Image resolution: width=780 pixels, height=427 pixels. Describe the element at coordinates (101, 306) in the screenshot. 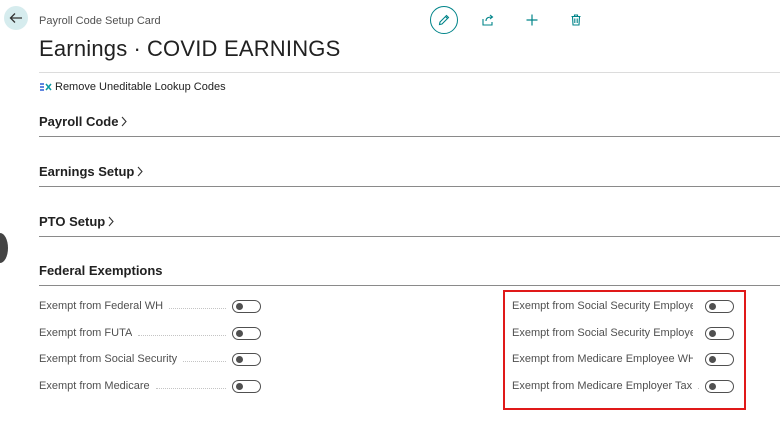

I see `field-label: Exempt from Federal WH` at that location.